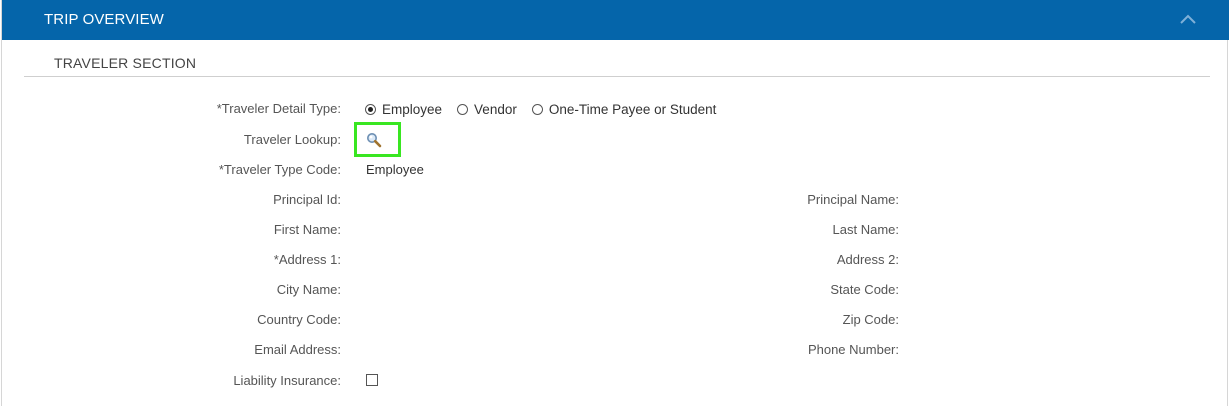  What do you see at coordinates (104, 19) in the screenshot?
I see `header-title: TRIP OVERVIEW` at bounding box center [104, 19].